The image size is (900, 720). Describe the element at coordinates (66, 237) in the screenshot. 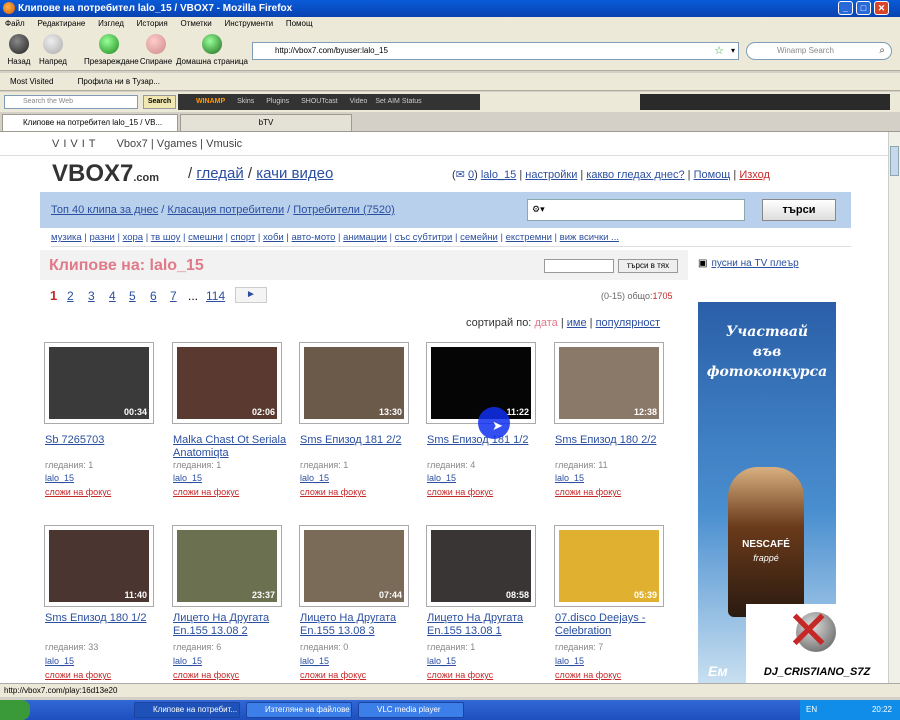

I see `cat-music: музика` at that location.